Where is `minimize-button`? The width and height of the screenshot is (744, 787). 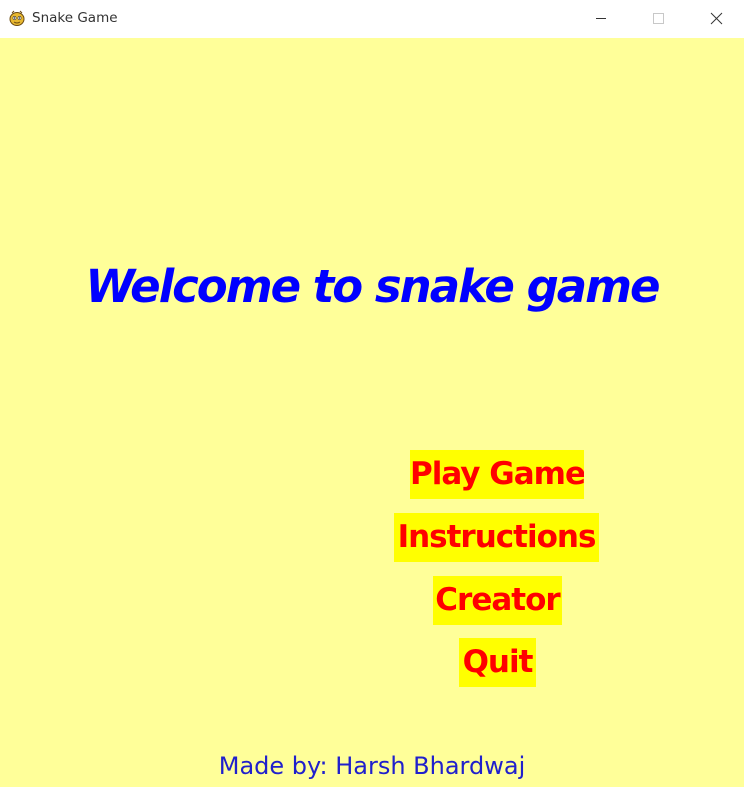
minimize-button is located at coordinates (601, 19).